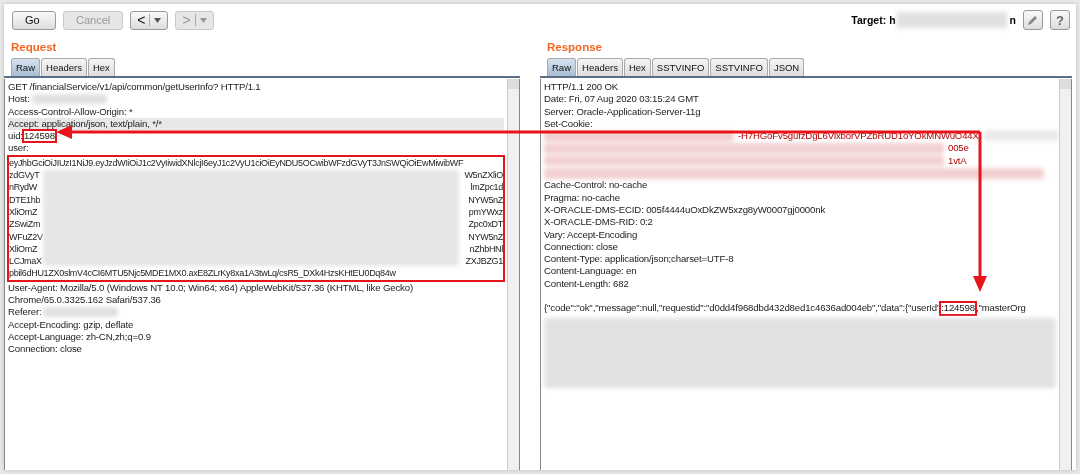  I want to click on header-name: Referer:, so click(25, 312).